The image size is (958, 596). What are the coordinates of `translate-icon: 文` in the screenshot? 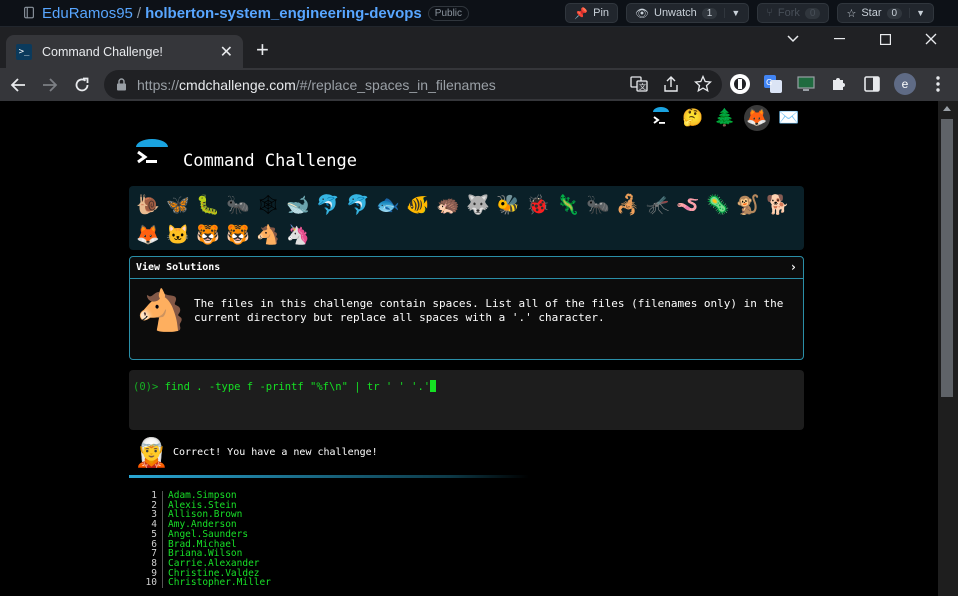 It's located at (639, 84).